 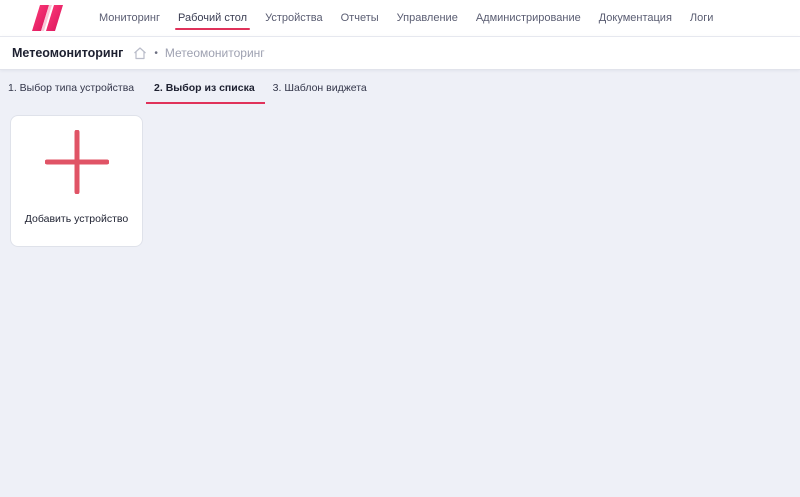 I want to click on nav-item-administration: Администрирование, so click(x=528, y=18).